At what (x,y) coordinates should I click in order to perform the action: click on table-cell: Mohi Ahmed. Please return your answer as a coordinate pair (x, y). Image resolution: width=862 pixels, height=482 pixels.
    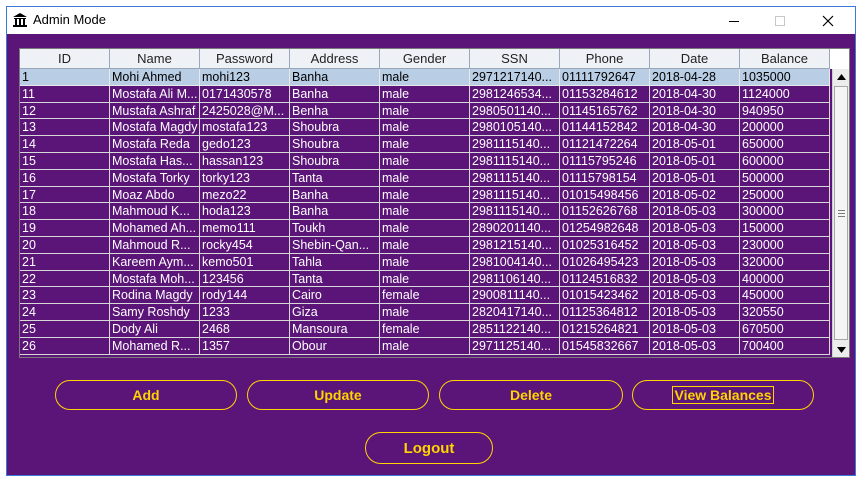
    Looking at the image, I should click on (155, 77).